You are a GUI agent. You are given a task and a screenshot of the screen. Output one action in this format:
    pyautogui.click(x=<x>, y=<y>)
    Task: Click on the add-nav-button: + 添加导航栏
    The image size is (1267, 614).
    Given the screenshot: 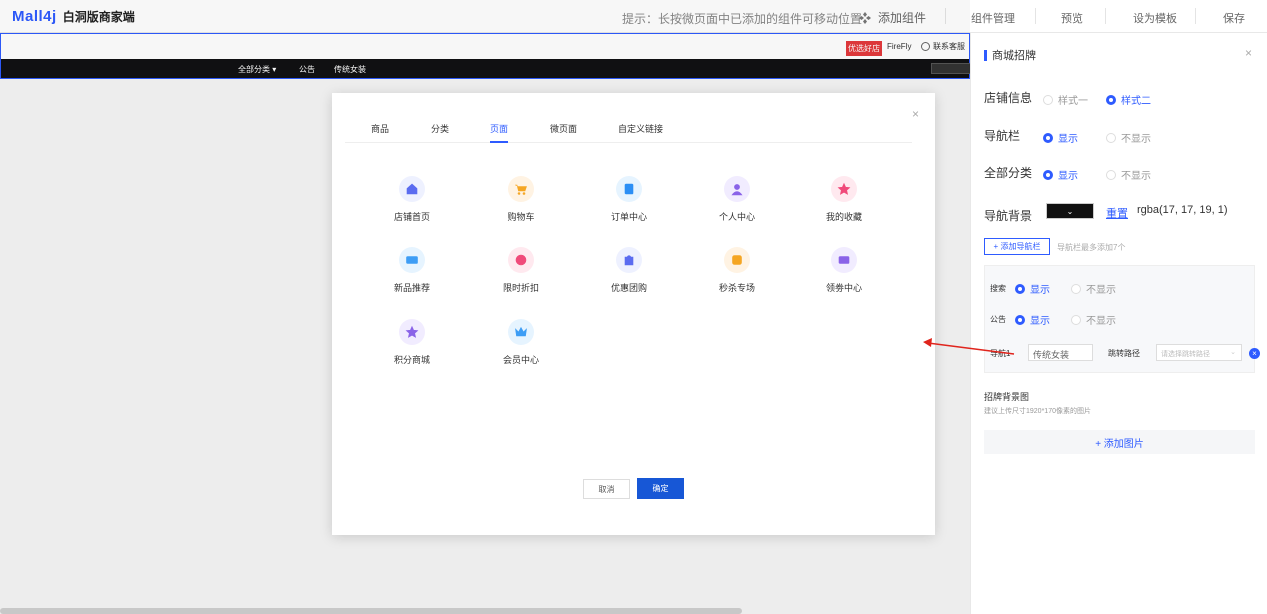 What is the action you would take?
    pyautogui.click(x=1017, y=246)
    